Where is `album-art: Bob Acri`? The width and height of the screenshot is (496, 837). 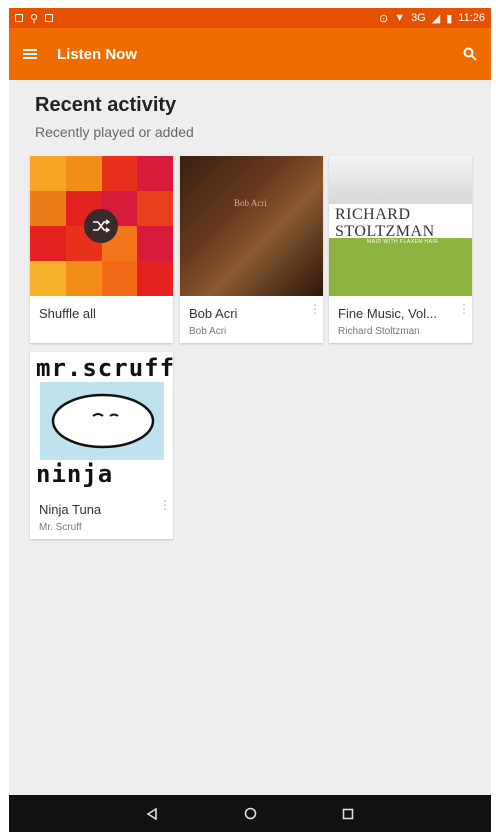
album-art: Bob Acri is located at coordinates (251, 226).